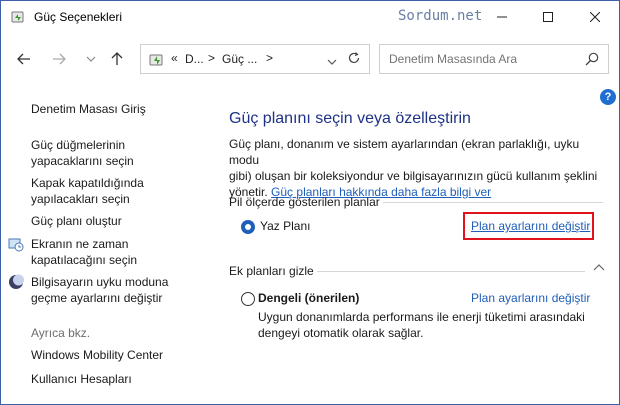 This screenshot has width=620, height=405. I want to click on sidebar-item-user-accounts: Kullanıcı Hesapları, so click(81, 379).